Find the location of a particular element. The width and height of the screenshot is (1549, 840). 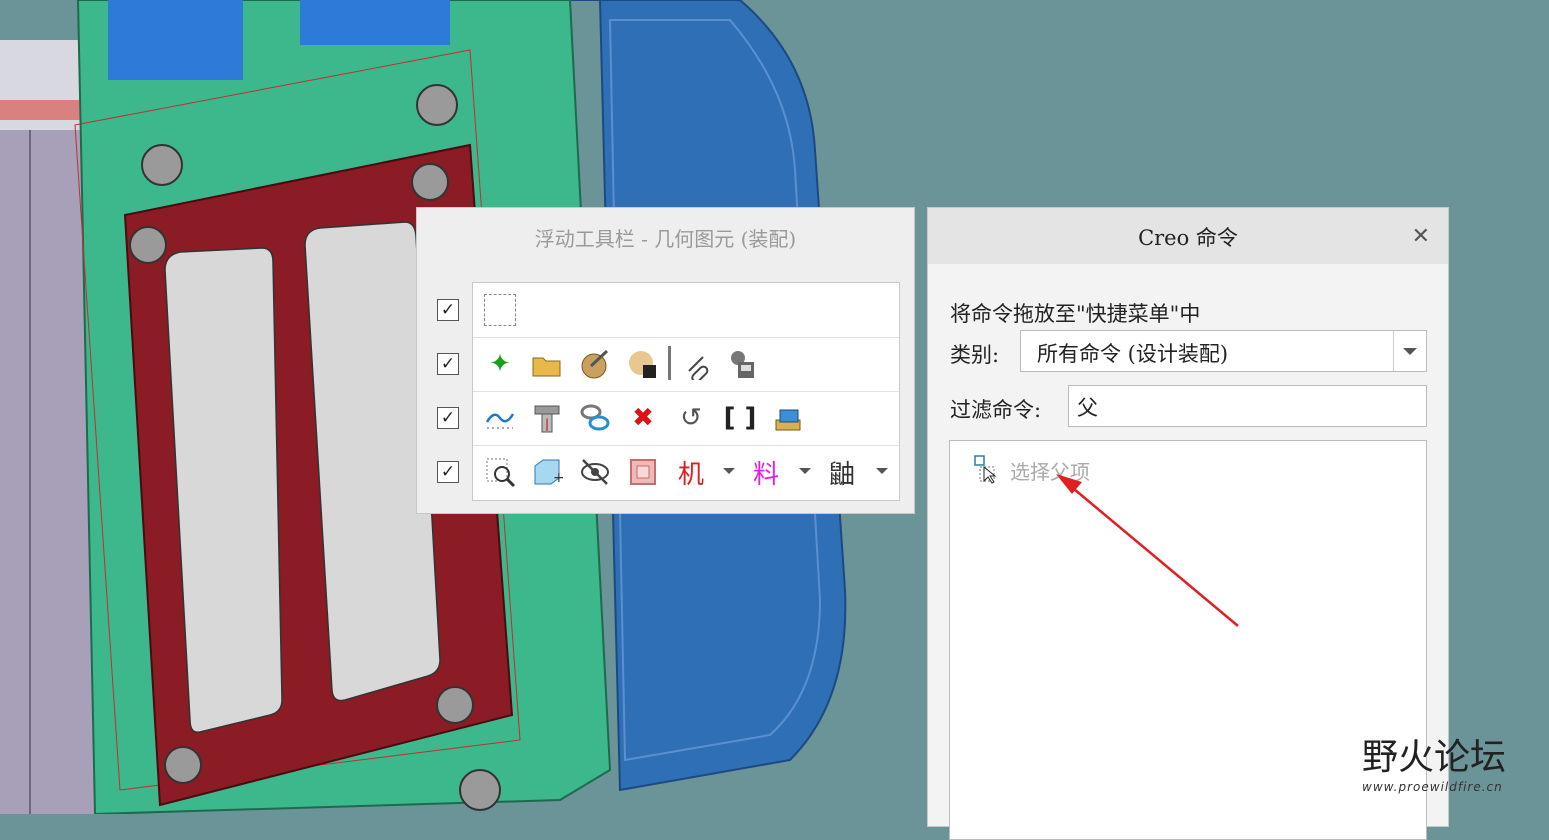

watermark-url: www.proewildfire.cn is located at coordinates (1432, 787).